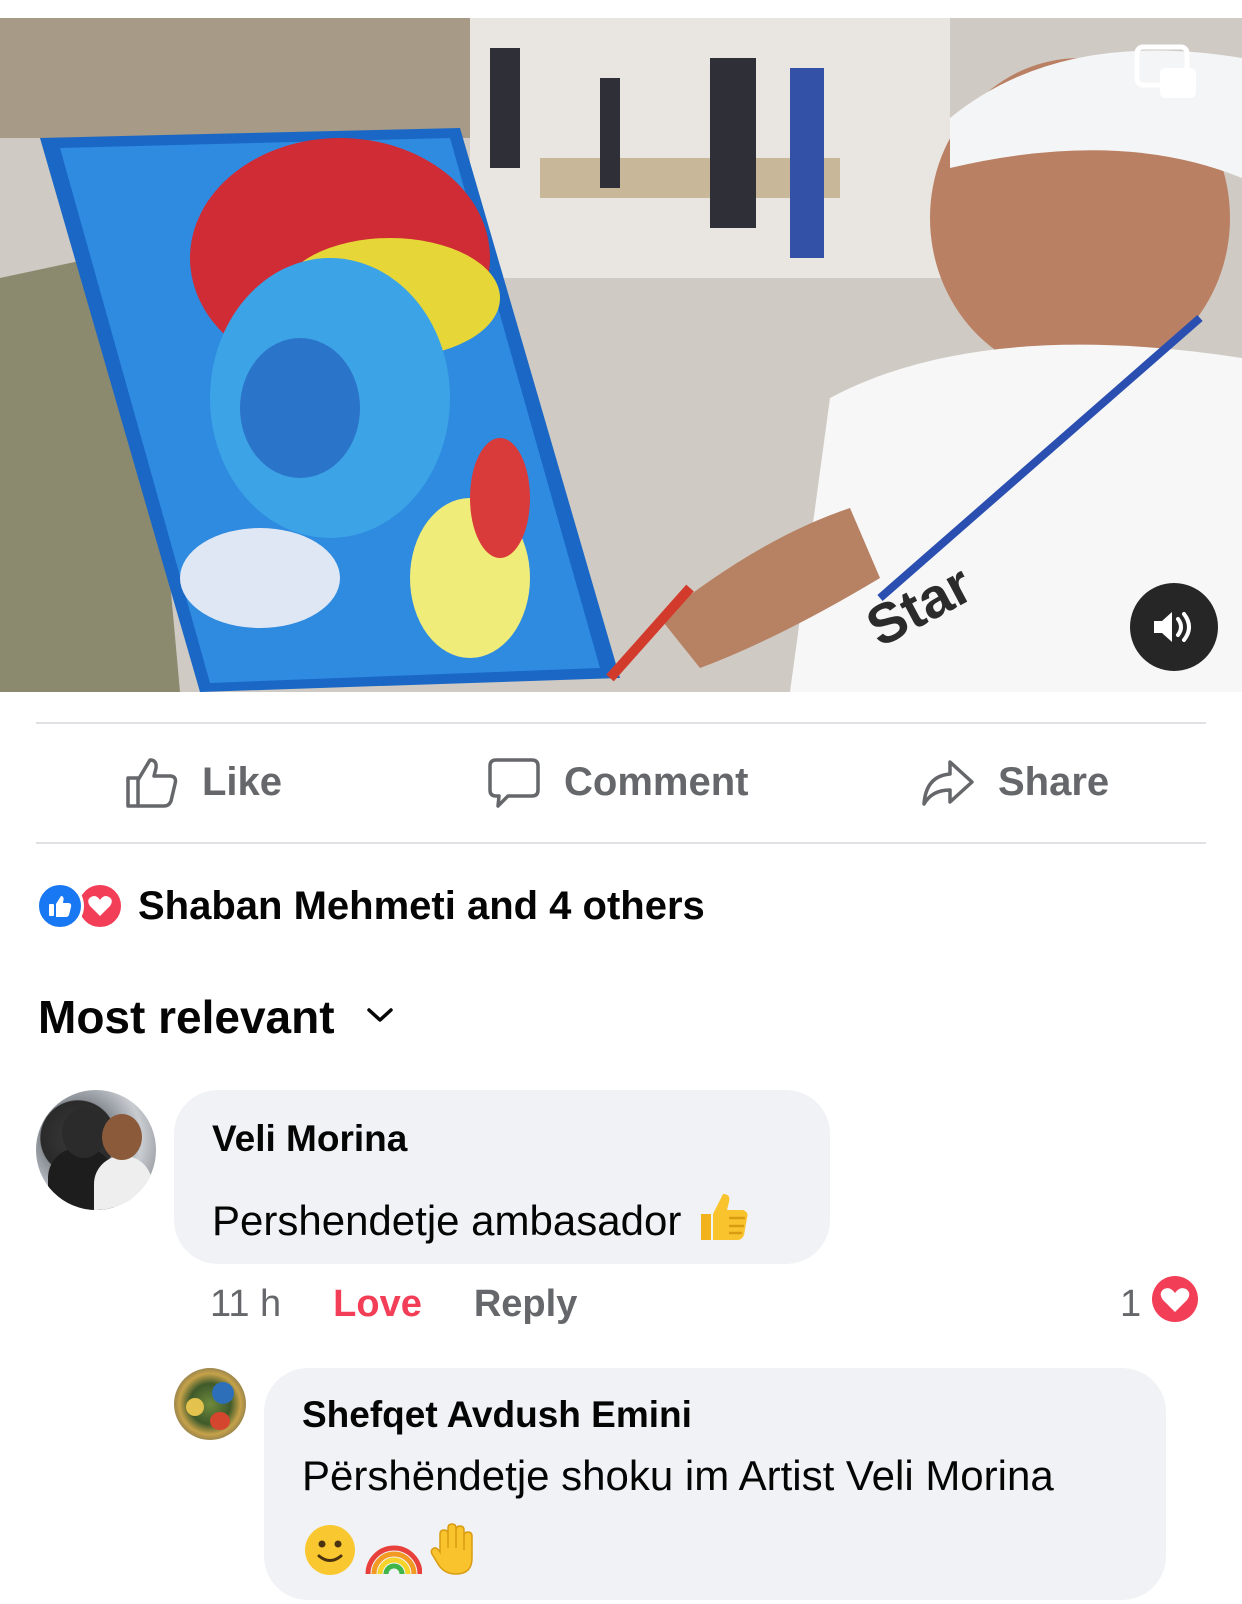 This screenshot has height=1604, width=1242. I want to click on share-arrow-icon, so click(948, 782).